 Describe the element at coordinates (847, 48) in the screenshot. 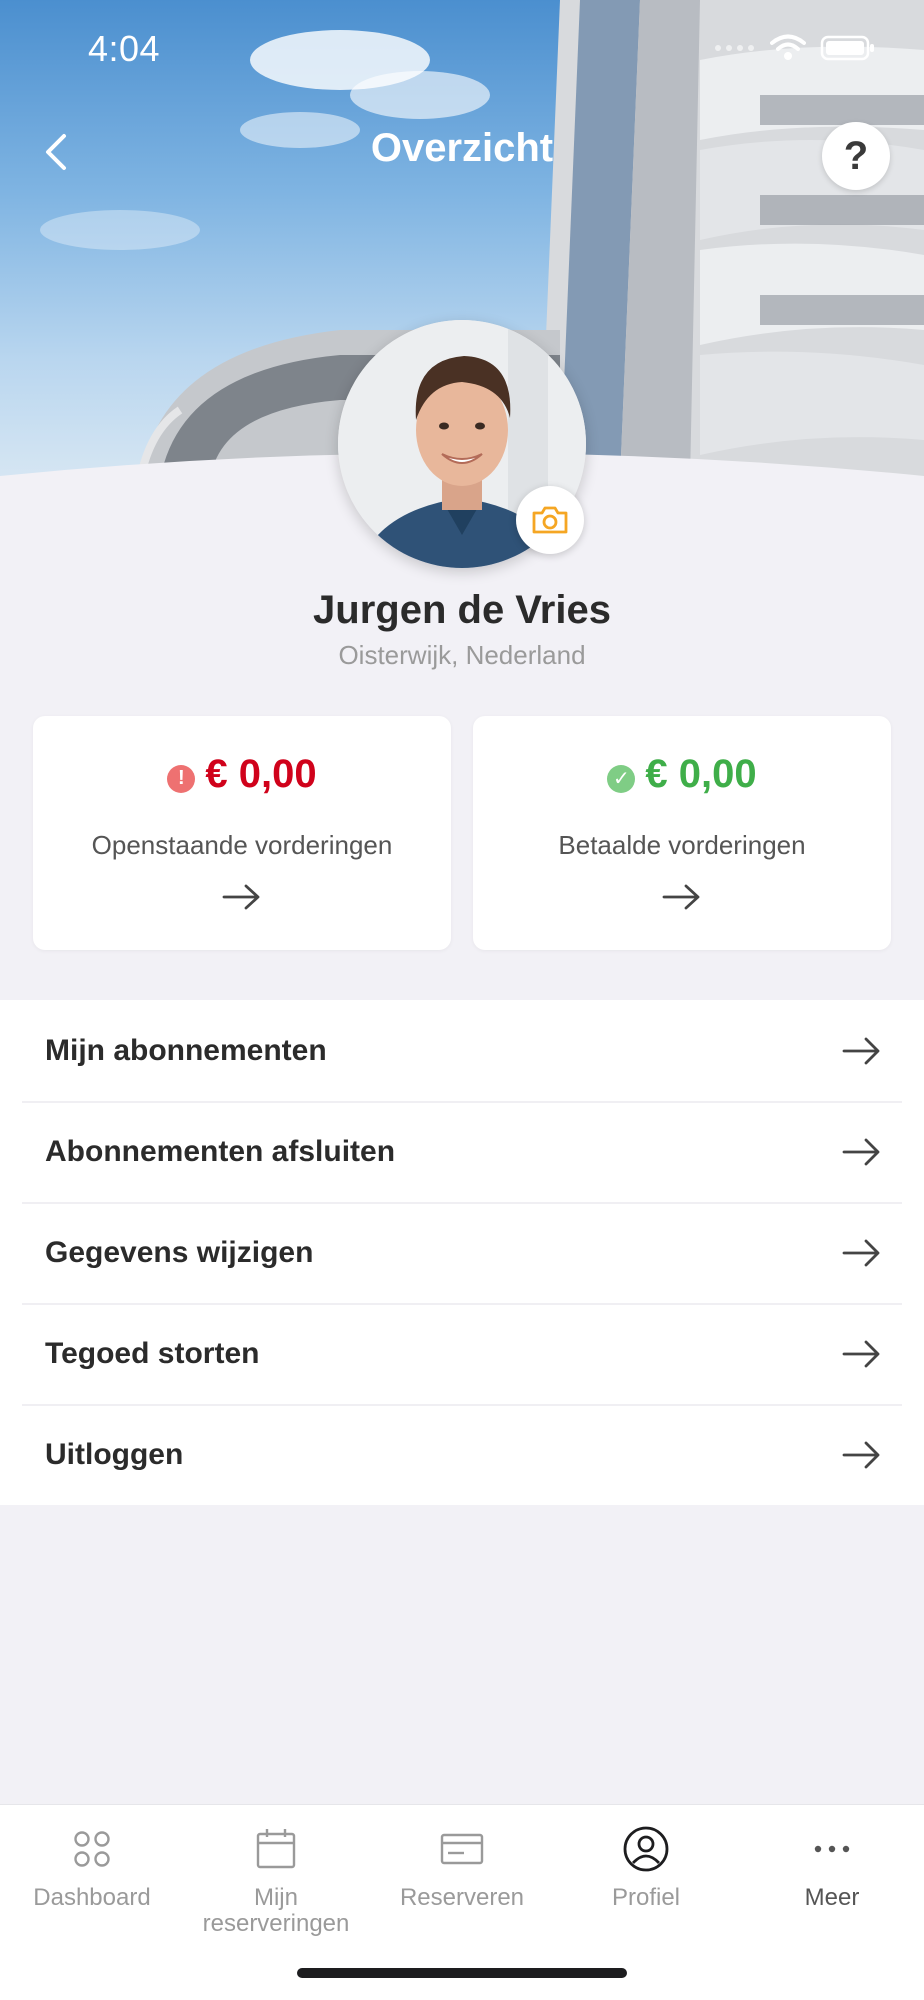

I see `battery-icon` at that location.